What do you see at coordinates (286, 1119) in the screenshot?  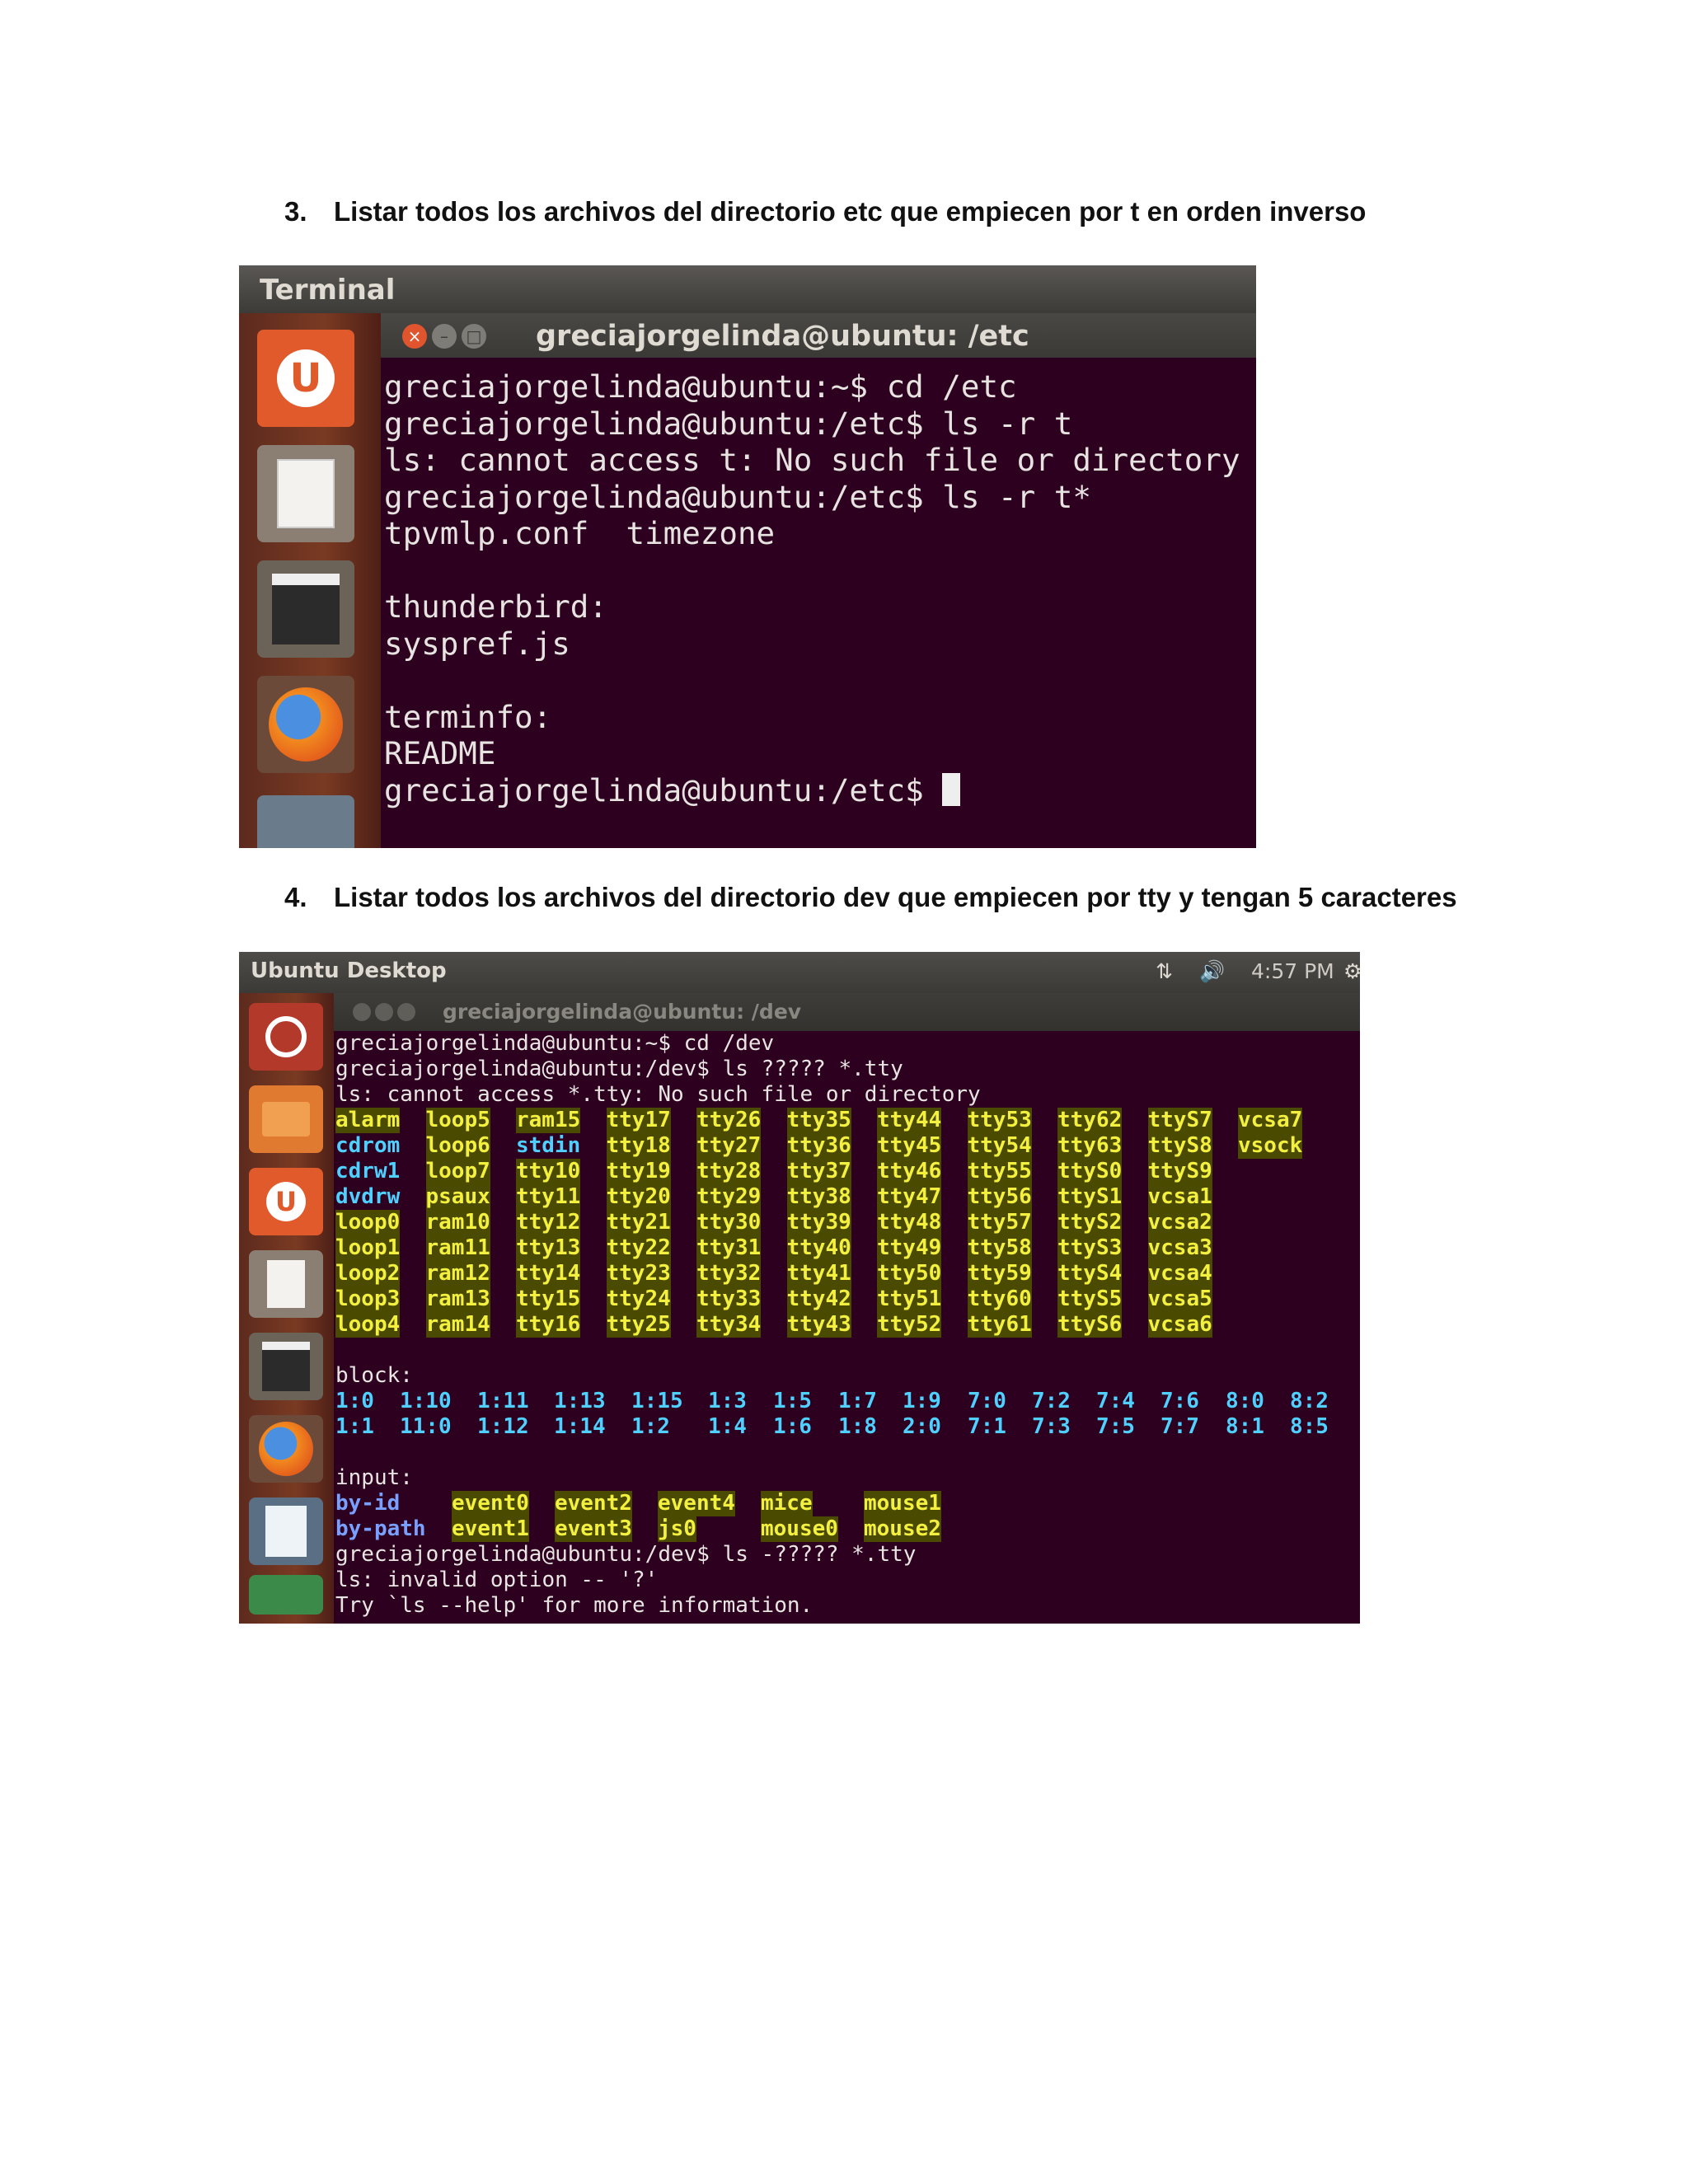 I see `files-folder-icon` at bounding box center [286, 1119].